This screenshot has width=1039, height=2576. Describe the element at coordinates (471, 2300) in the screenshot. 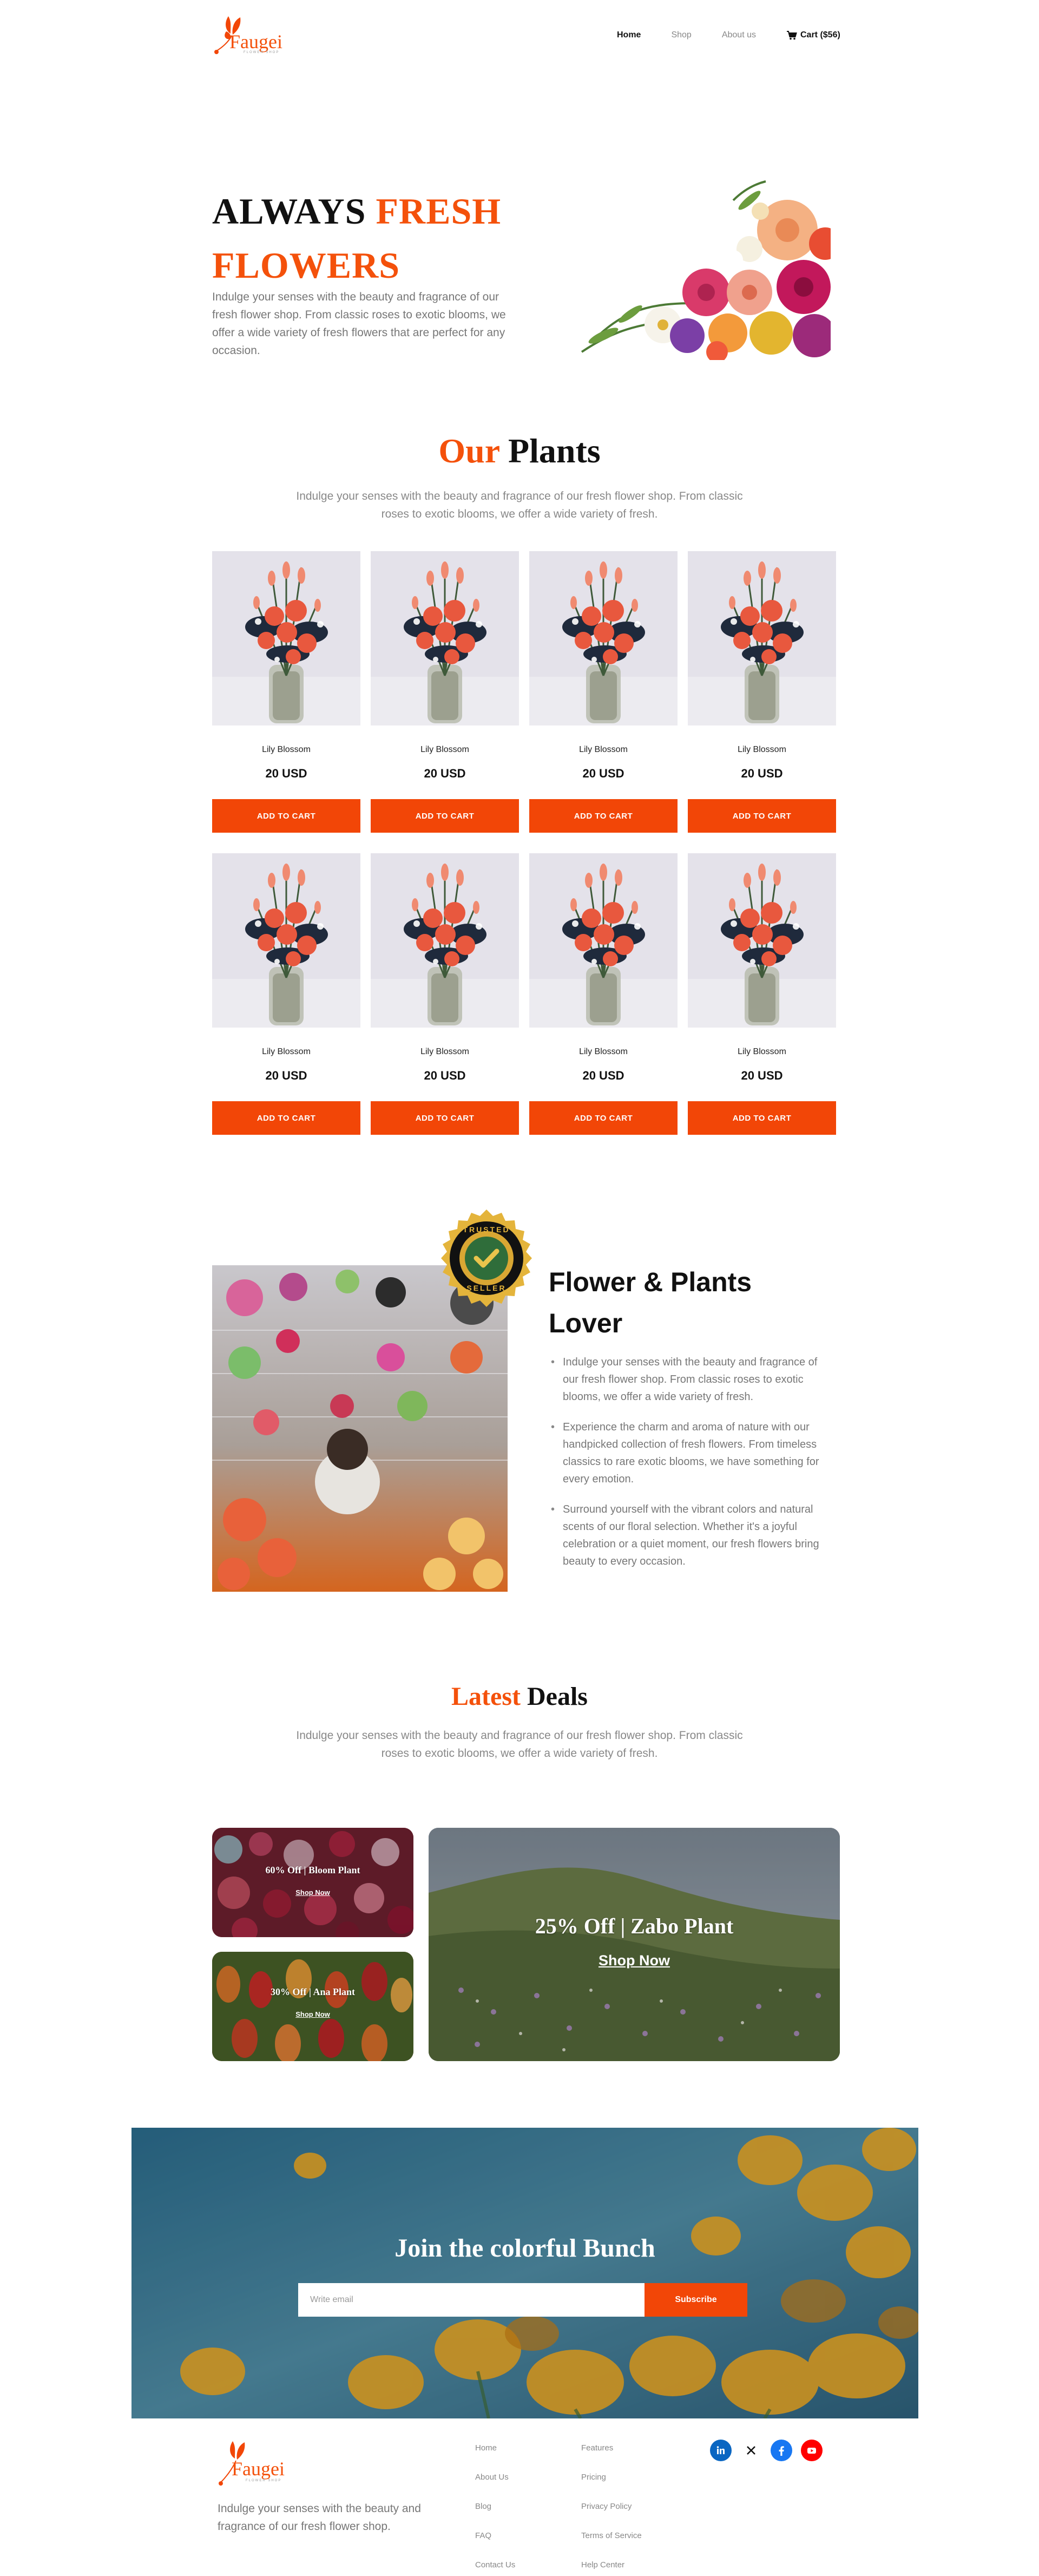

I see `email-input` at that location.